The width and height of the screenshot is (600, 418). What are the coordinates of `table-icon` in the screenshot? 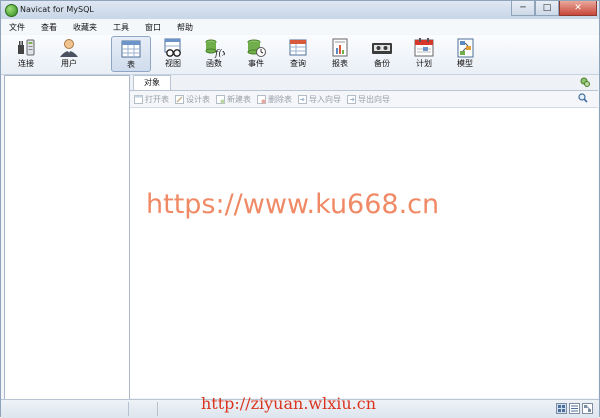 It's located at (131, 49).